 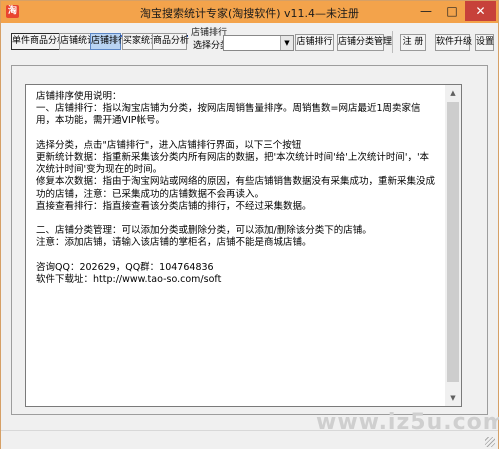 I want to click on title-bar: 淘 淘宝搜索统计专家(淘搜软件) v11.4—未注册 — □ ✕, so click(x=249, y=12).